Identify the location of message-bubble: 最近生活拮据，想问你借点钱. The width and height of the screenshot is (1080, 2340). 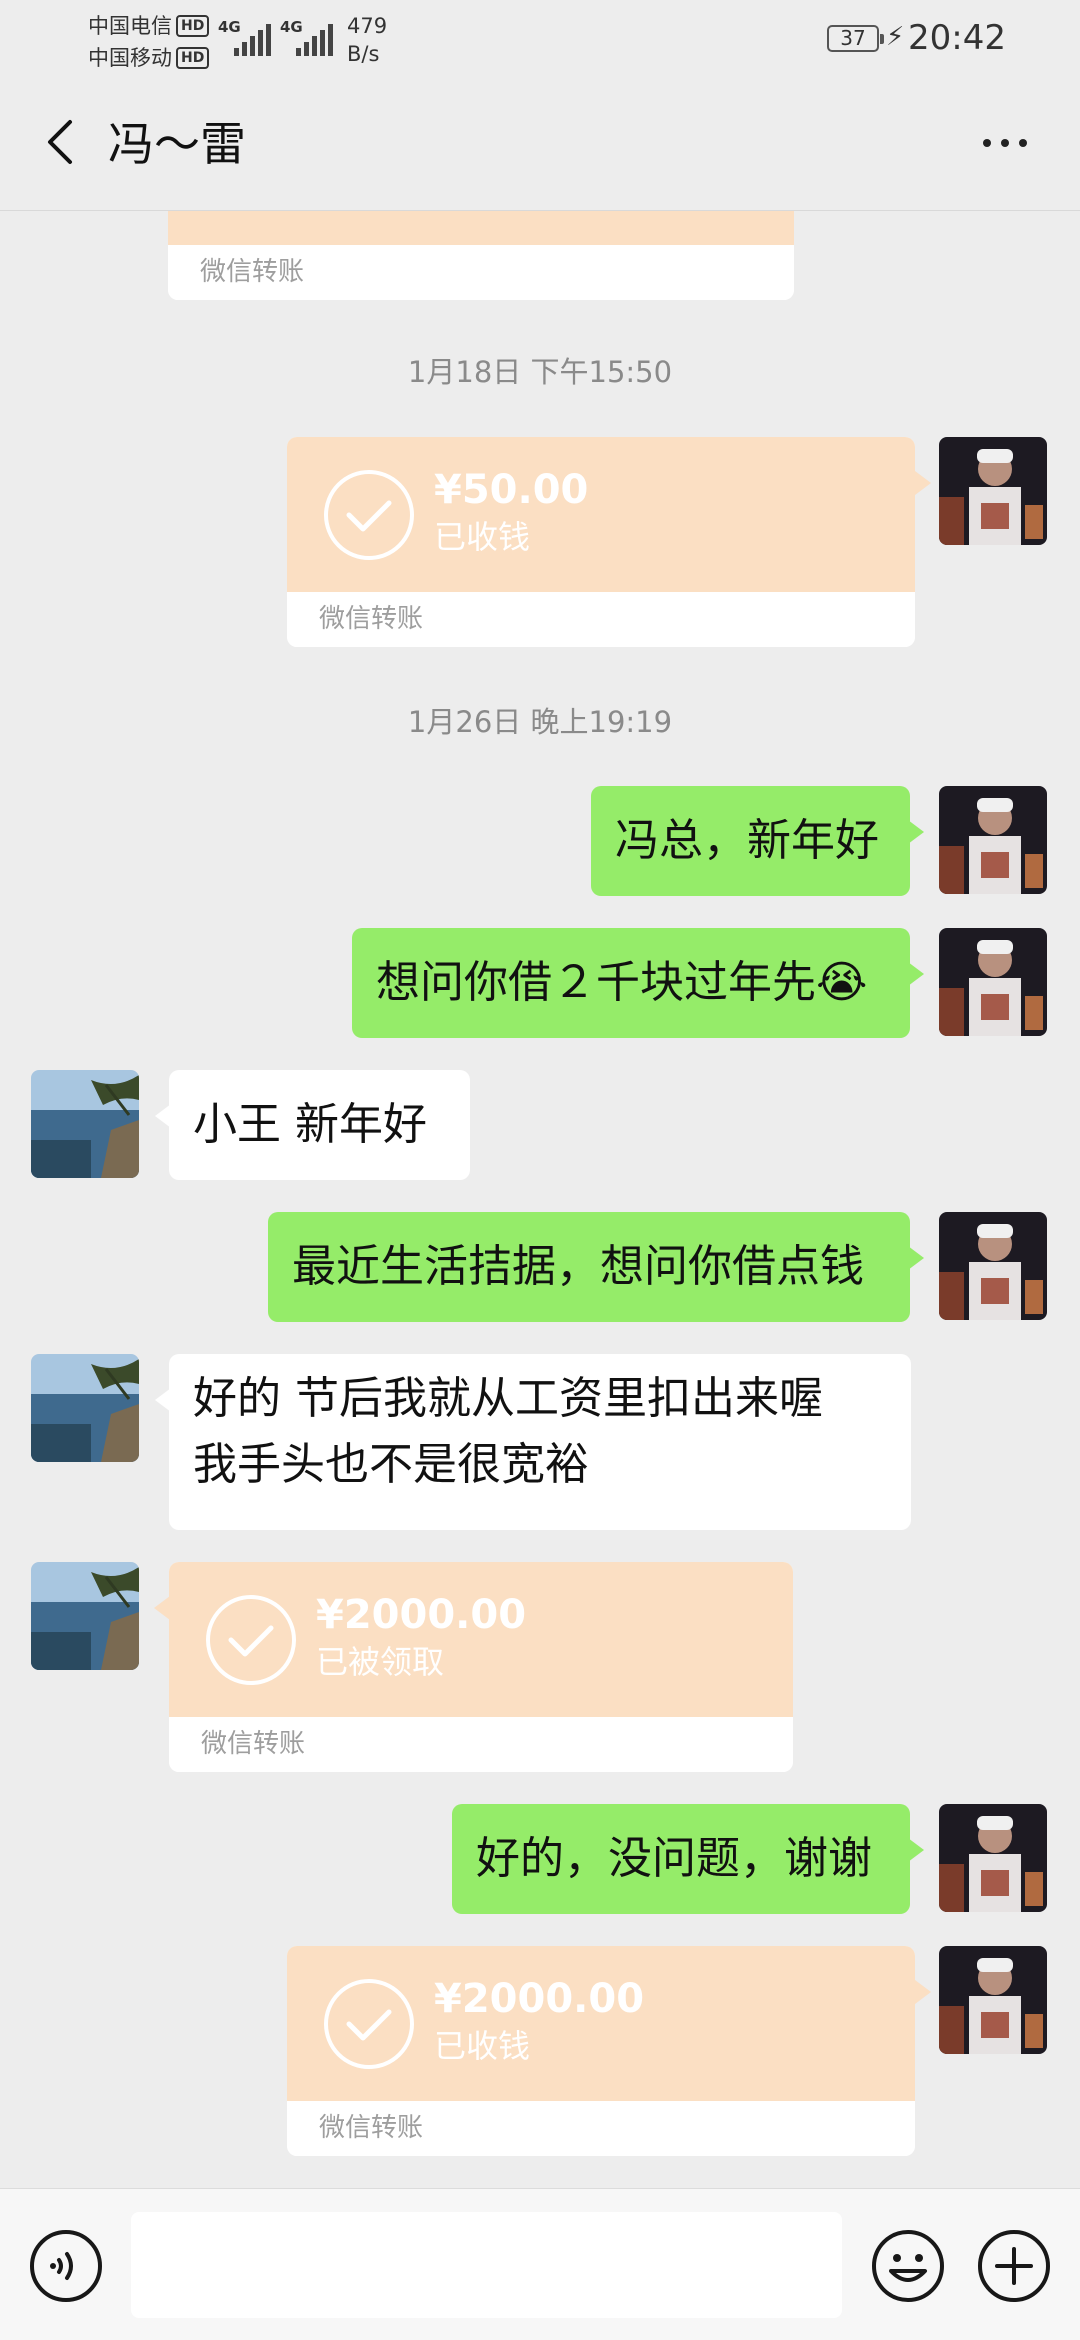
(596, 1267).